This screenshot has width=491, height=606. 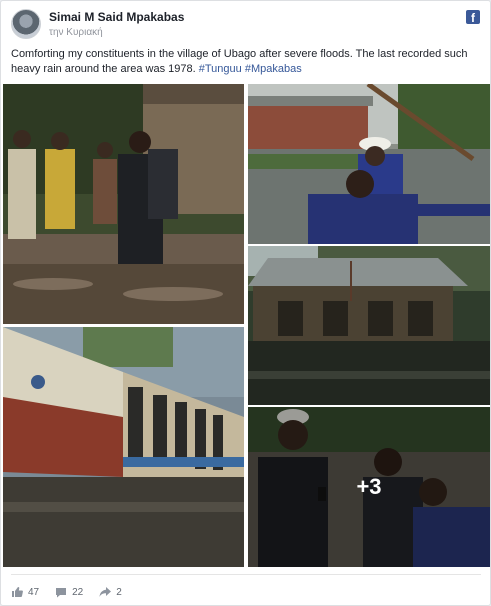 I want to click on shares-count: 2, so click(x=119, y=592).